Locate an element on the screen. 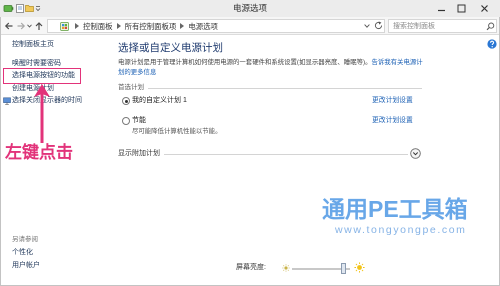 The height and width of the screenshot is (286, 500). plan-description-power-saver: 尽可能降低计算机性能以节能。 is located at coordinates (177, 131).